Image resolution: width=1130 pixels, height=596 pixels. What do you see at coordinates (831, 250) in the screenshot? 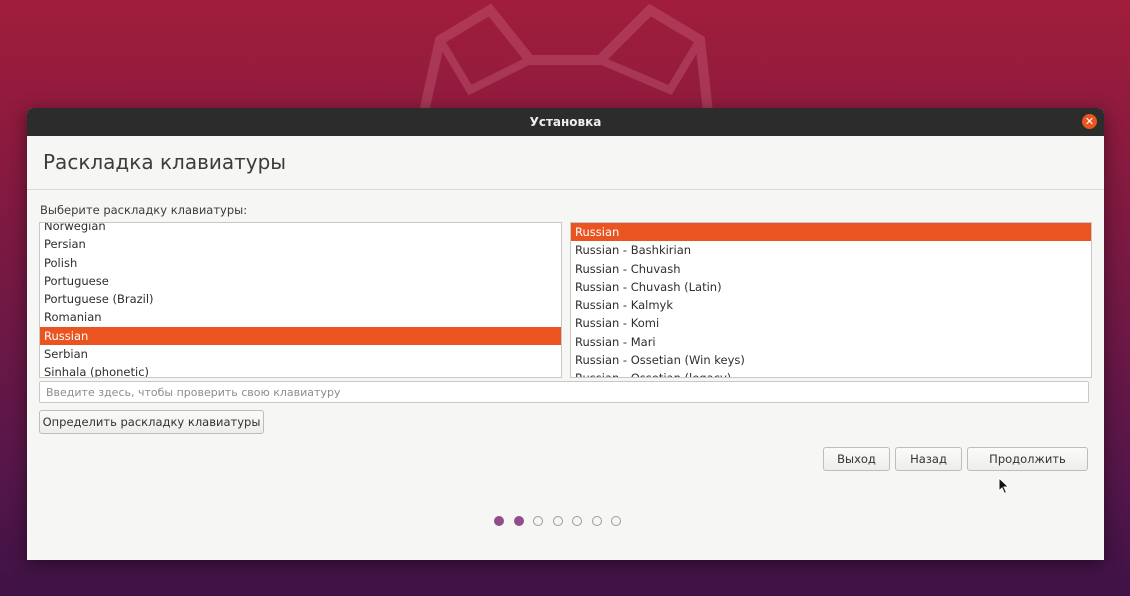
I see `list-item: Russian - Bashkirian` at bounding box center [831, 250].